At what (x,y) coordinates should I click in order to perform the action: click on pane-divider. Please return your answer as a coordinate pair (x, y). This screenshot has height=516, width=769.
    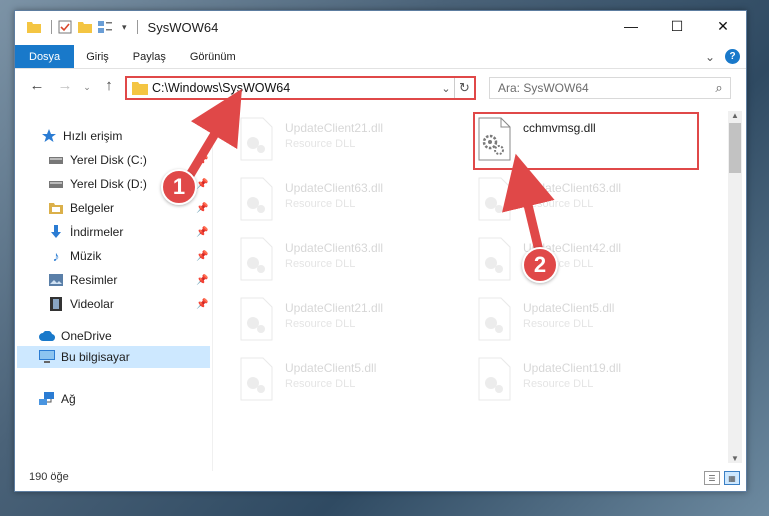
    Looking at the image, I should click on (212, 291).